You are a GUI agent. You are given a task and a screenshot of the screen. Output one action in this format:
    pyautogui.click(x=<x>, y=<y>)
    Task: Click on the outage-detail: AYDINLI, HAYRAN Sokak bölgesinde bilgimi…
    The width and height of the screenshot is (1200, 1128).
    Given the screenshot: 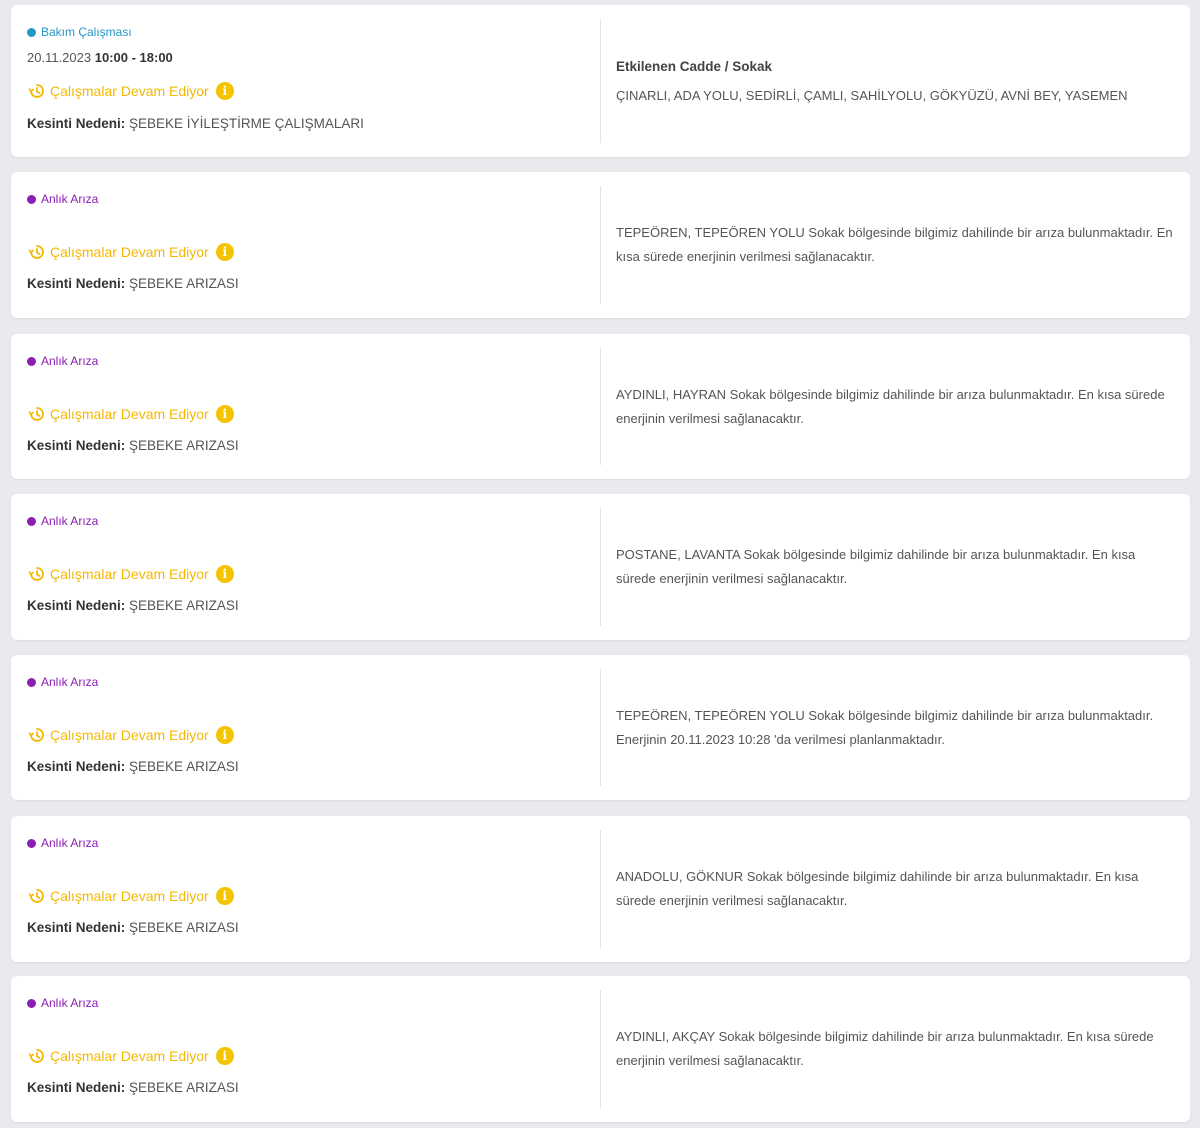 What is the action you would take?
    pyautogui.click(x=897, y=406)
    